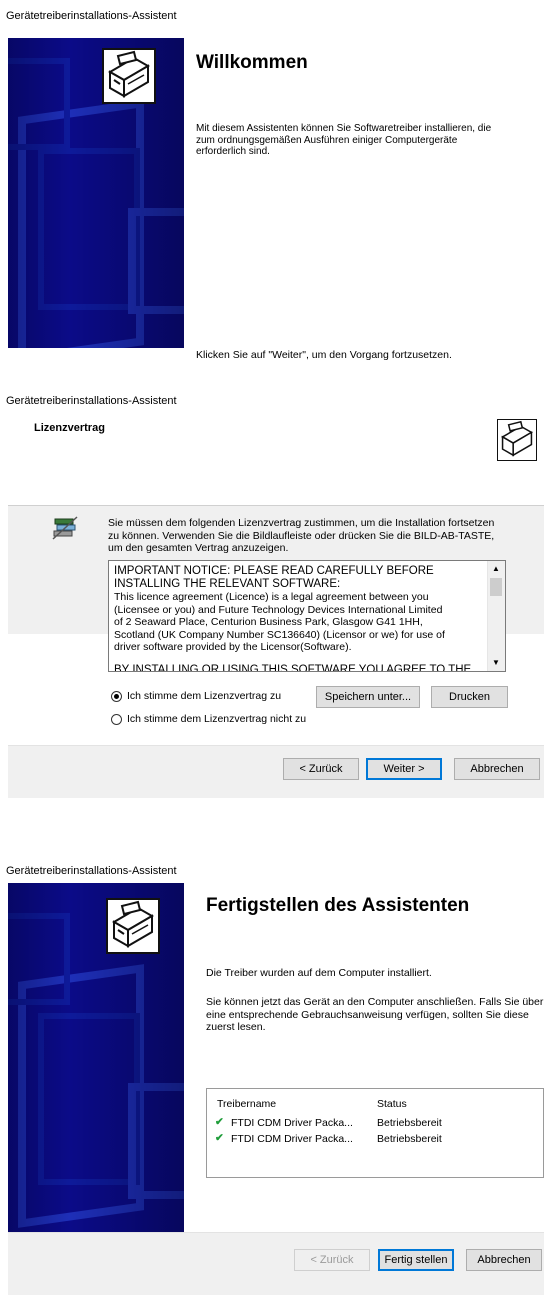 Image resolution: width=544 pixels, height=1295 pixels. Describe the element at coordinates (216, 719) in the screenshot. I see `decline-radio-label: Ich stimme dem Lizenzvertrag nicht zu` at that location.